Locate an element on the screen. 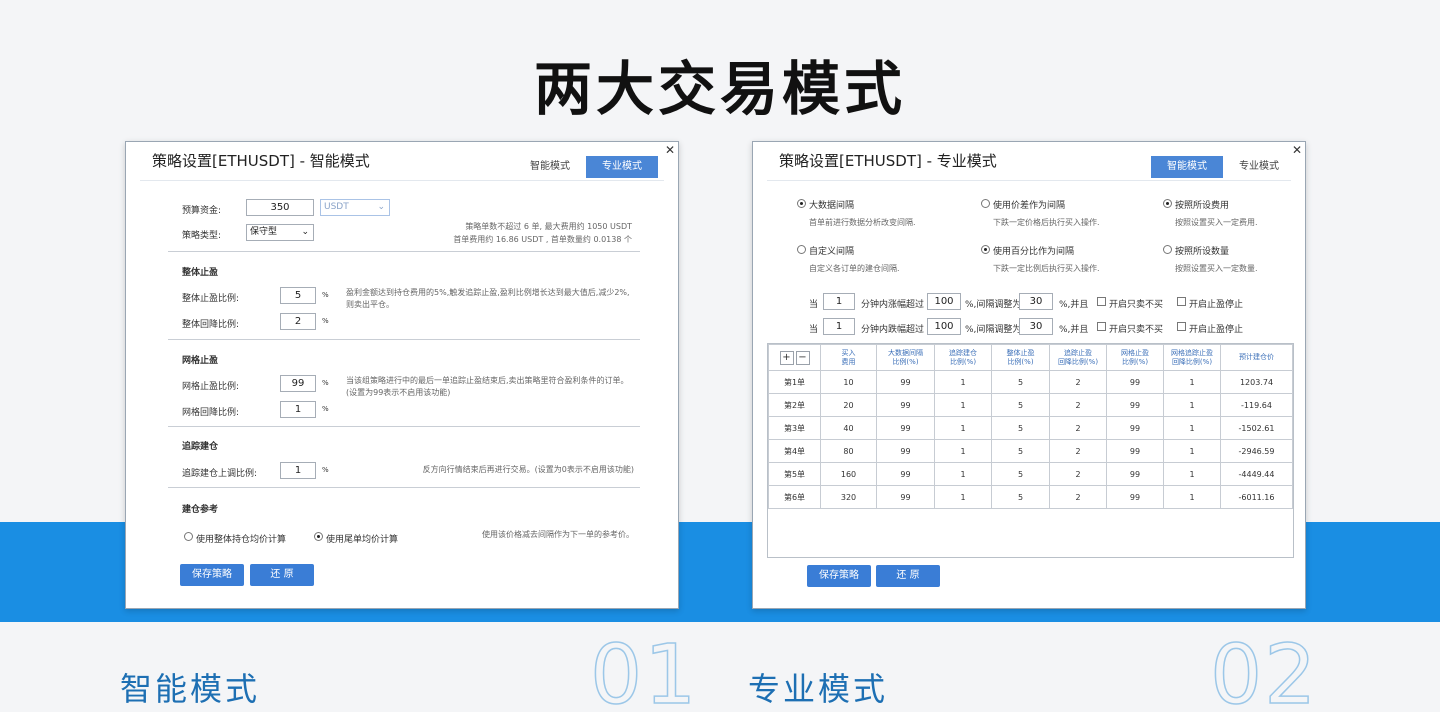 The height and width of the screenshot is (712, 1440). grid-tp-input: 99 is located at coordinates (298, 383).